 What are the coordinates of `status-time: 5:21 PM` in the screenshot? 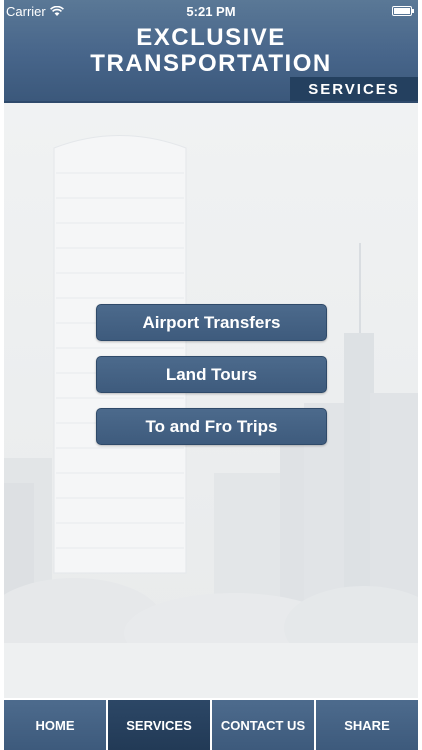 It's located at (211, 11).